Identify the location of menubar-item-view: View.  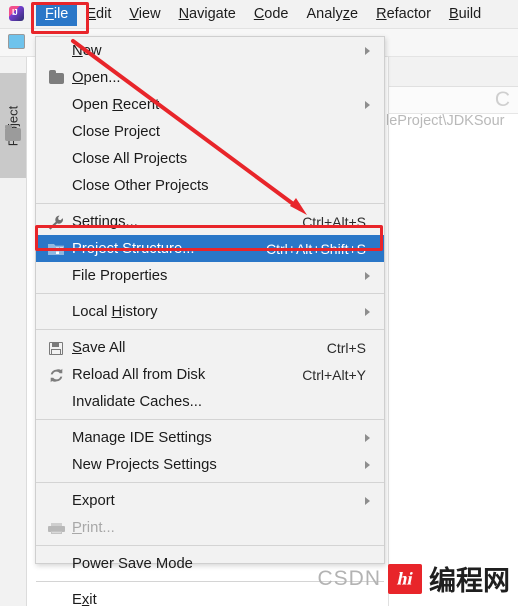
(144, 14).